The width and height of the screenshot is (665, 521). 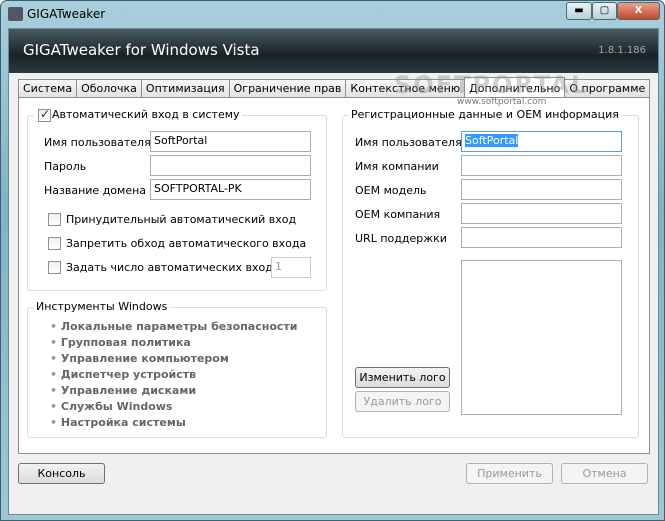 What do you see at coordinates (138, 114) in the screenshot?
I see `autologon-title: Автоматический вход в систему` at bounding box center [138, 114].